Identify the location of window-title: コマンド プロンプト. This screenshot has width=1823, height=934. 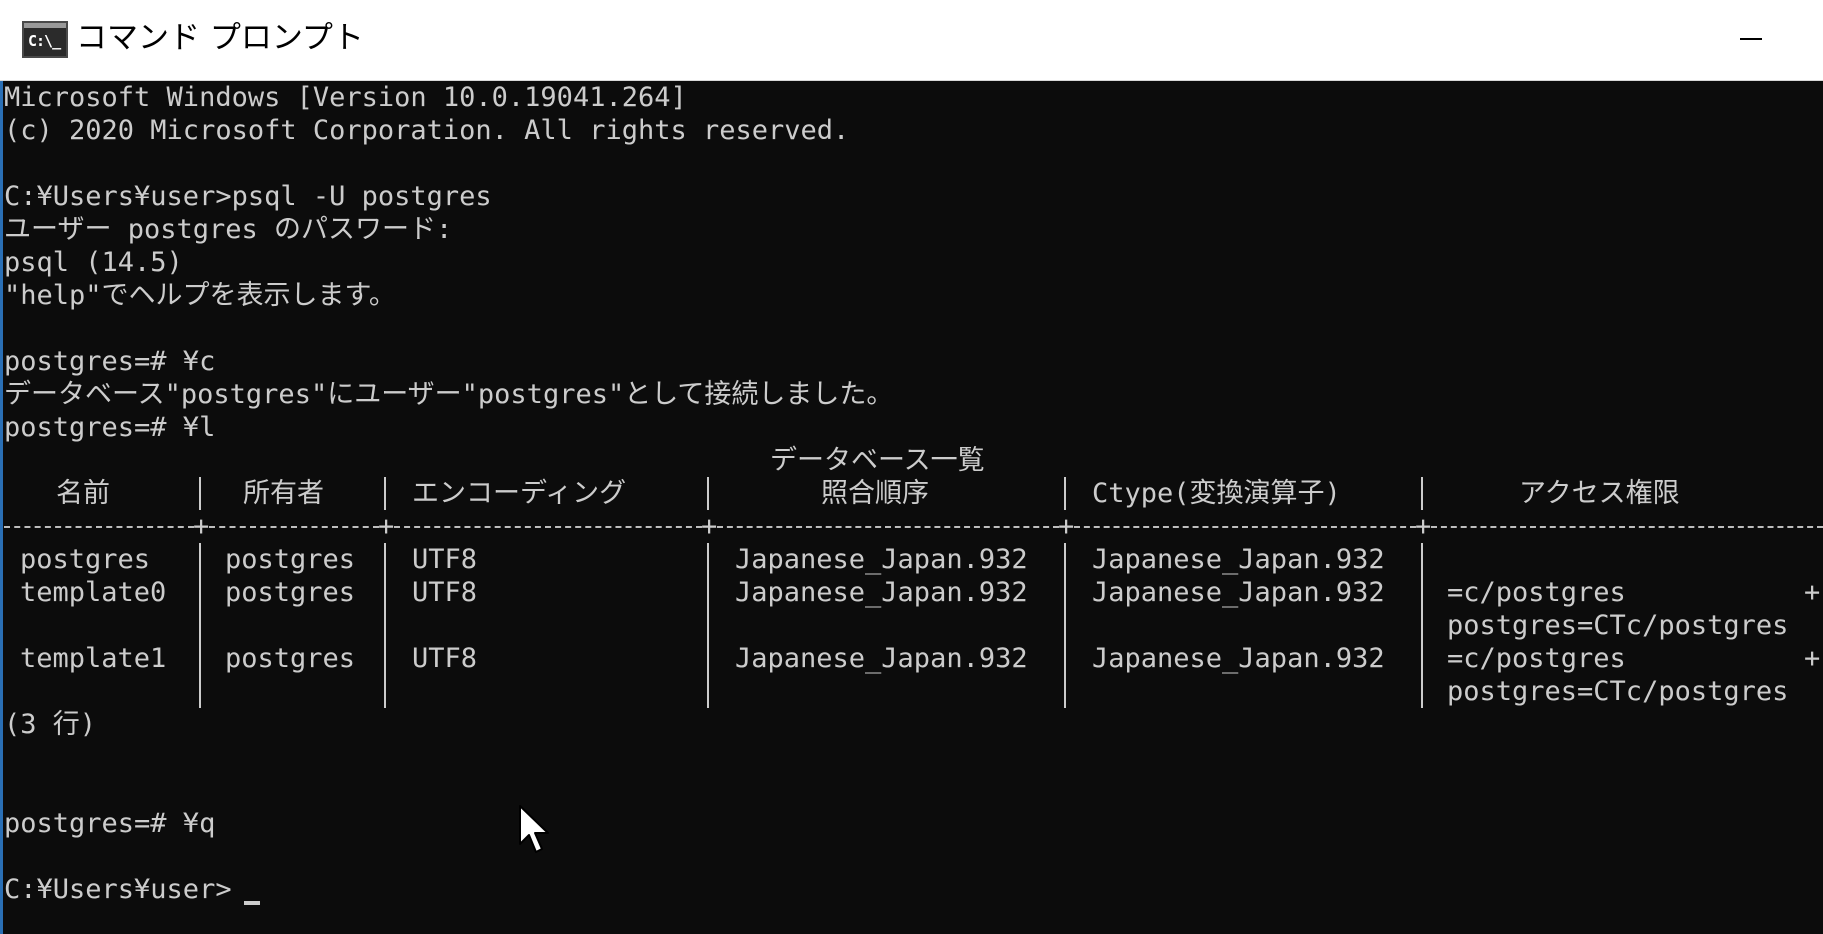
(220, 38).